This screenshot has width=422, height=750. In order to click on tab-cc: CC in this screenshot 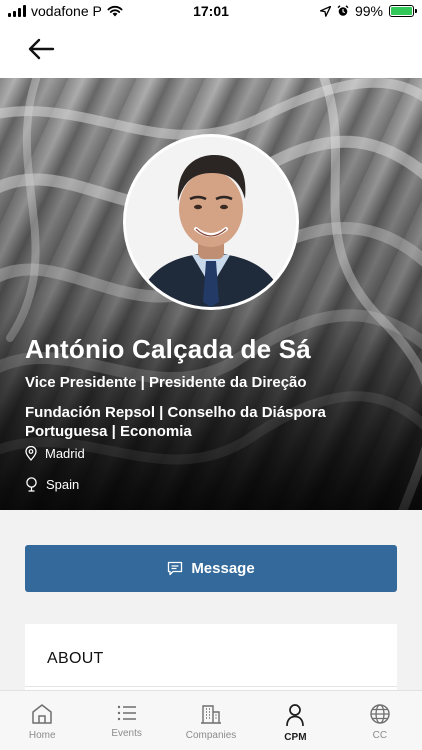, I will do `click(380, 720)`.